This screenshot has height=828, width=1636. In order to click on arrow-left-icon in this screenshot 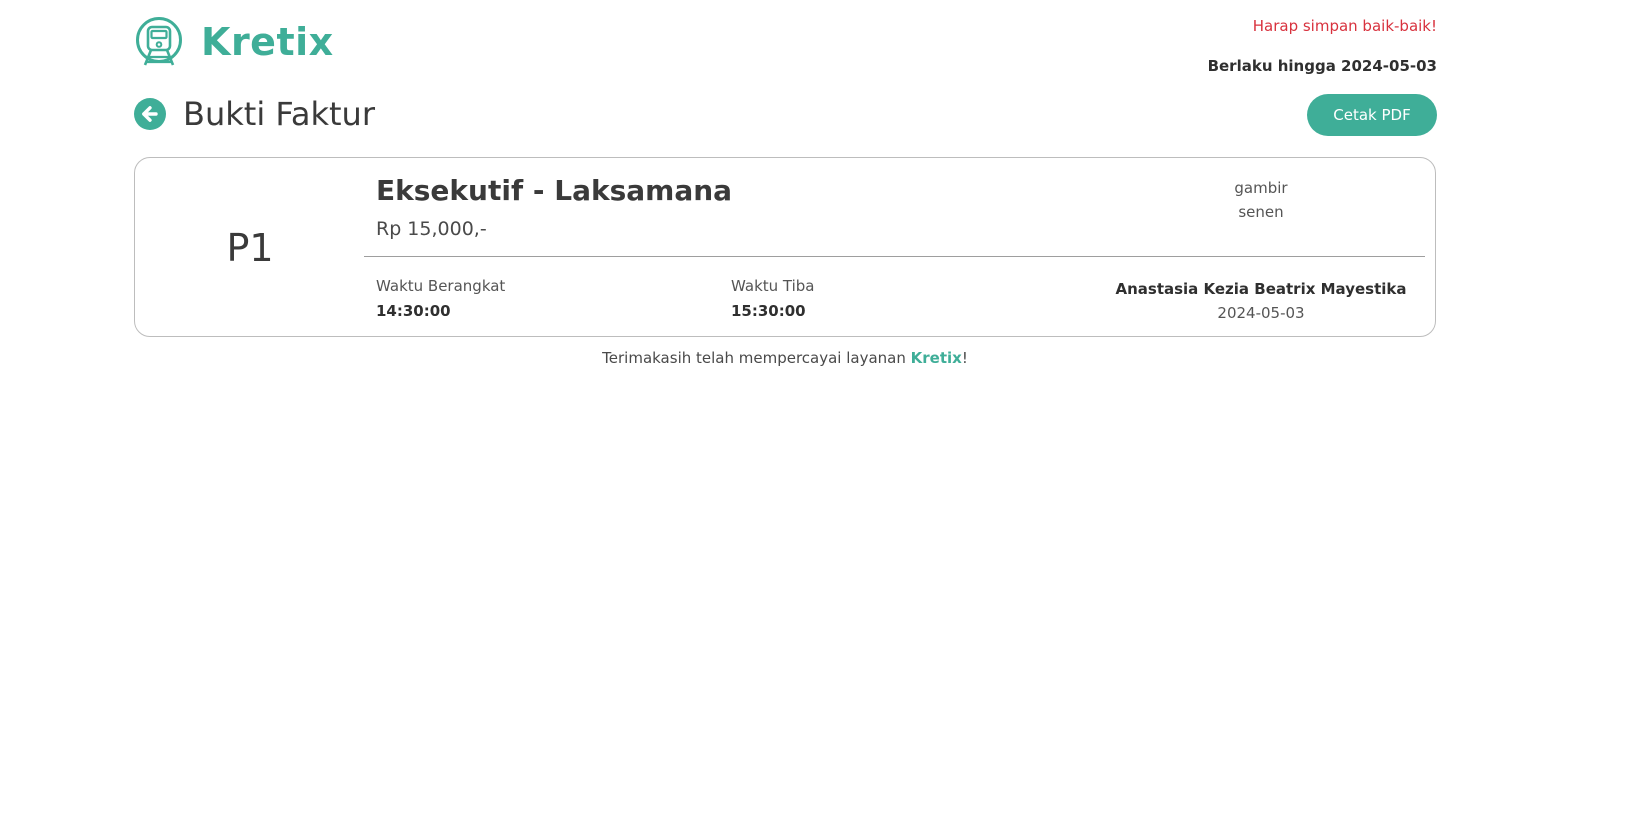, I will do `click(150, 114)`.